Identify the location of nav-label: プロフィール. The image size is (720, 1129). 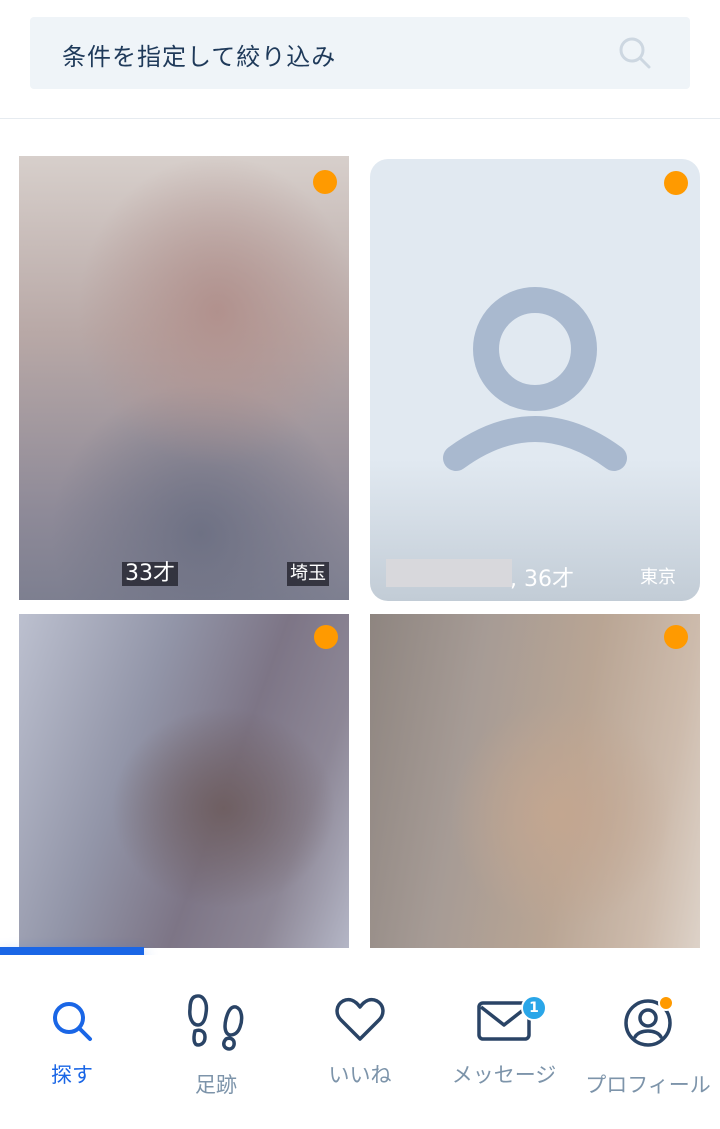
(648, 1085).